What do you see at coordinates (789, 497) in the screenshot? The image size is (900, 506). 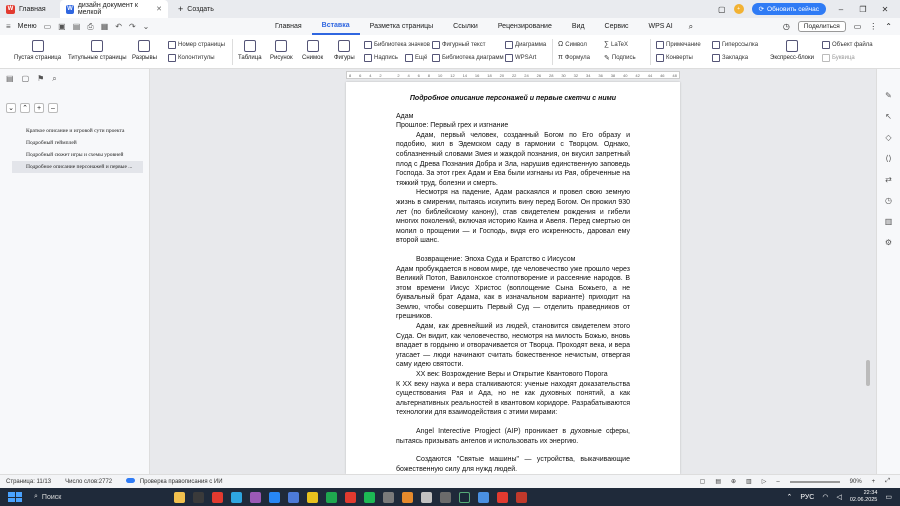 I see `tray-expand-icon: ⌃` at bounding box center [789, 497].